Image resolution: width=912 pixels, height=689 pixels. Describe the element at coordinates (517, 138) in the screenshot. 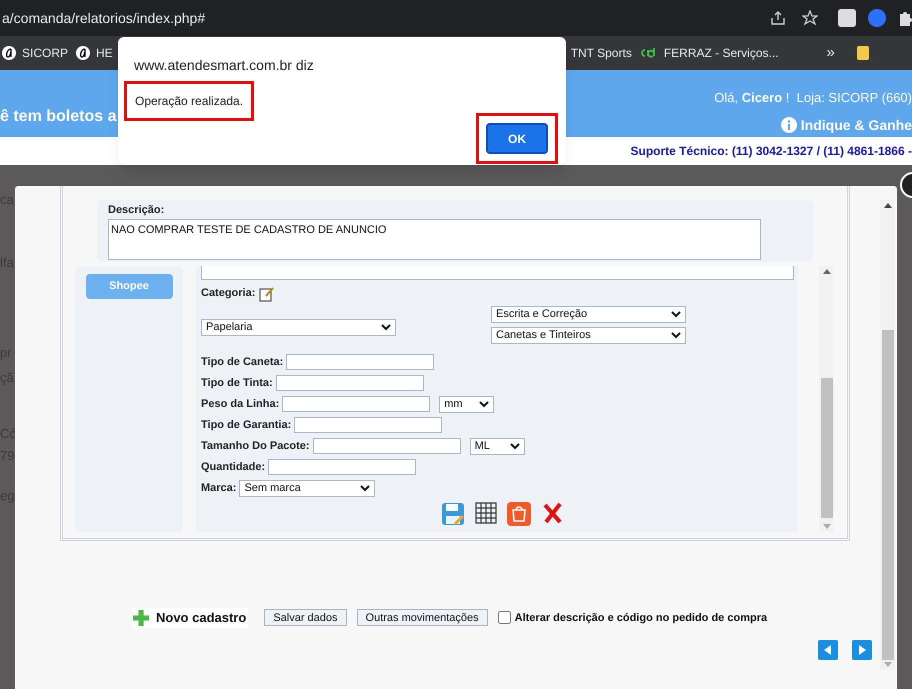

I see `ok-button: OK` at that location.